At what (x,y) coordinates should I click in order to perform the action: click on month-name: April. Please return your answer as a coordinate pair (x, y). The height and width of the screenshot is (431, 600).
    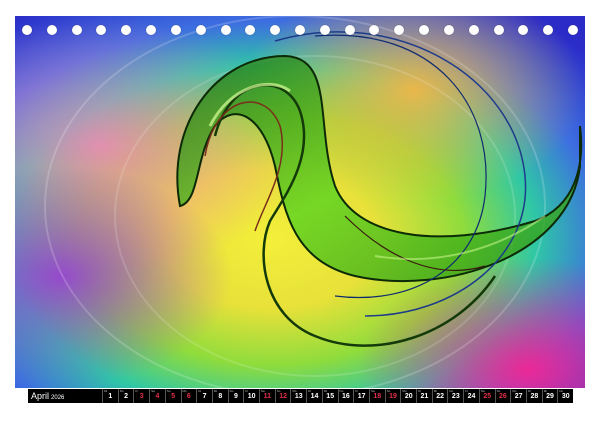
    Looking at the image, I should click on (40, 396).